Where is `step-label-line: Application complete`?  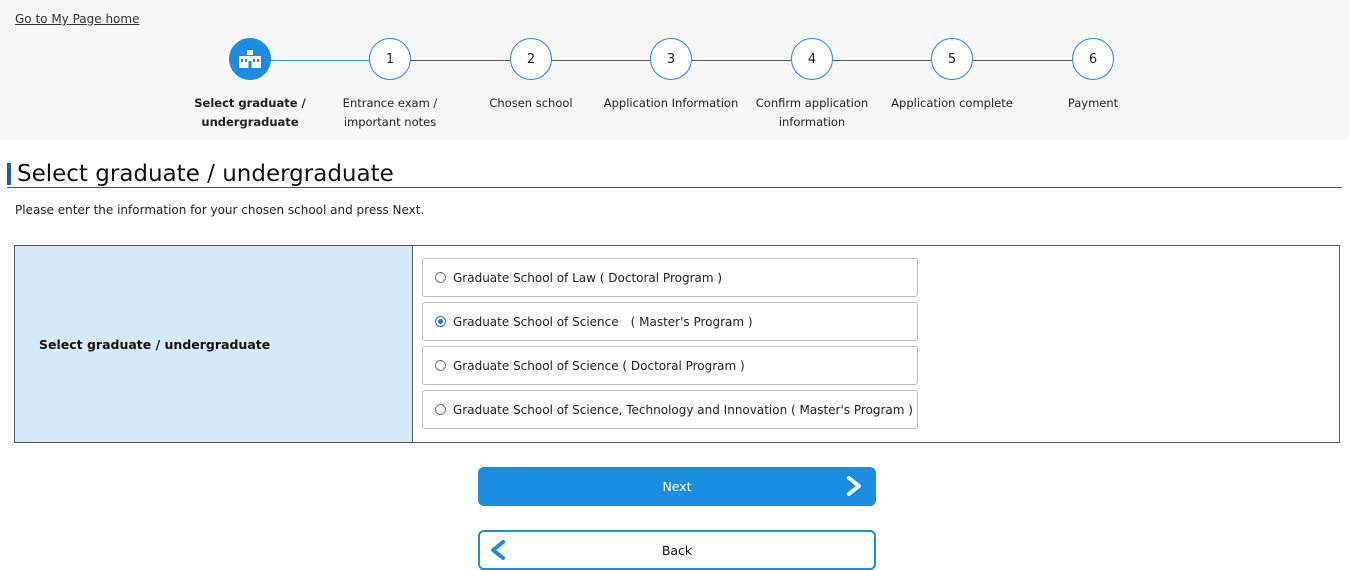 step-label-line: Application complete is located at coordinates (952, 103).